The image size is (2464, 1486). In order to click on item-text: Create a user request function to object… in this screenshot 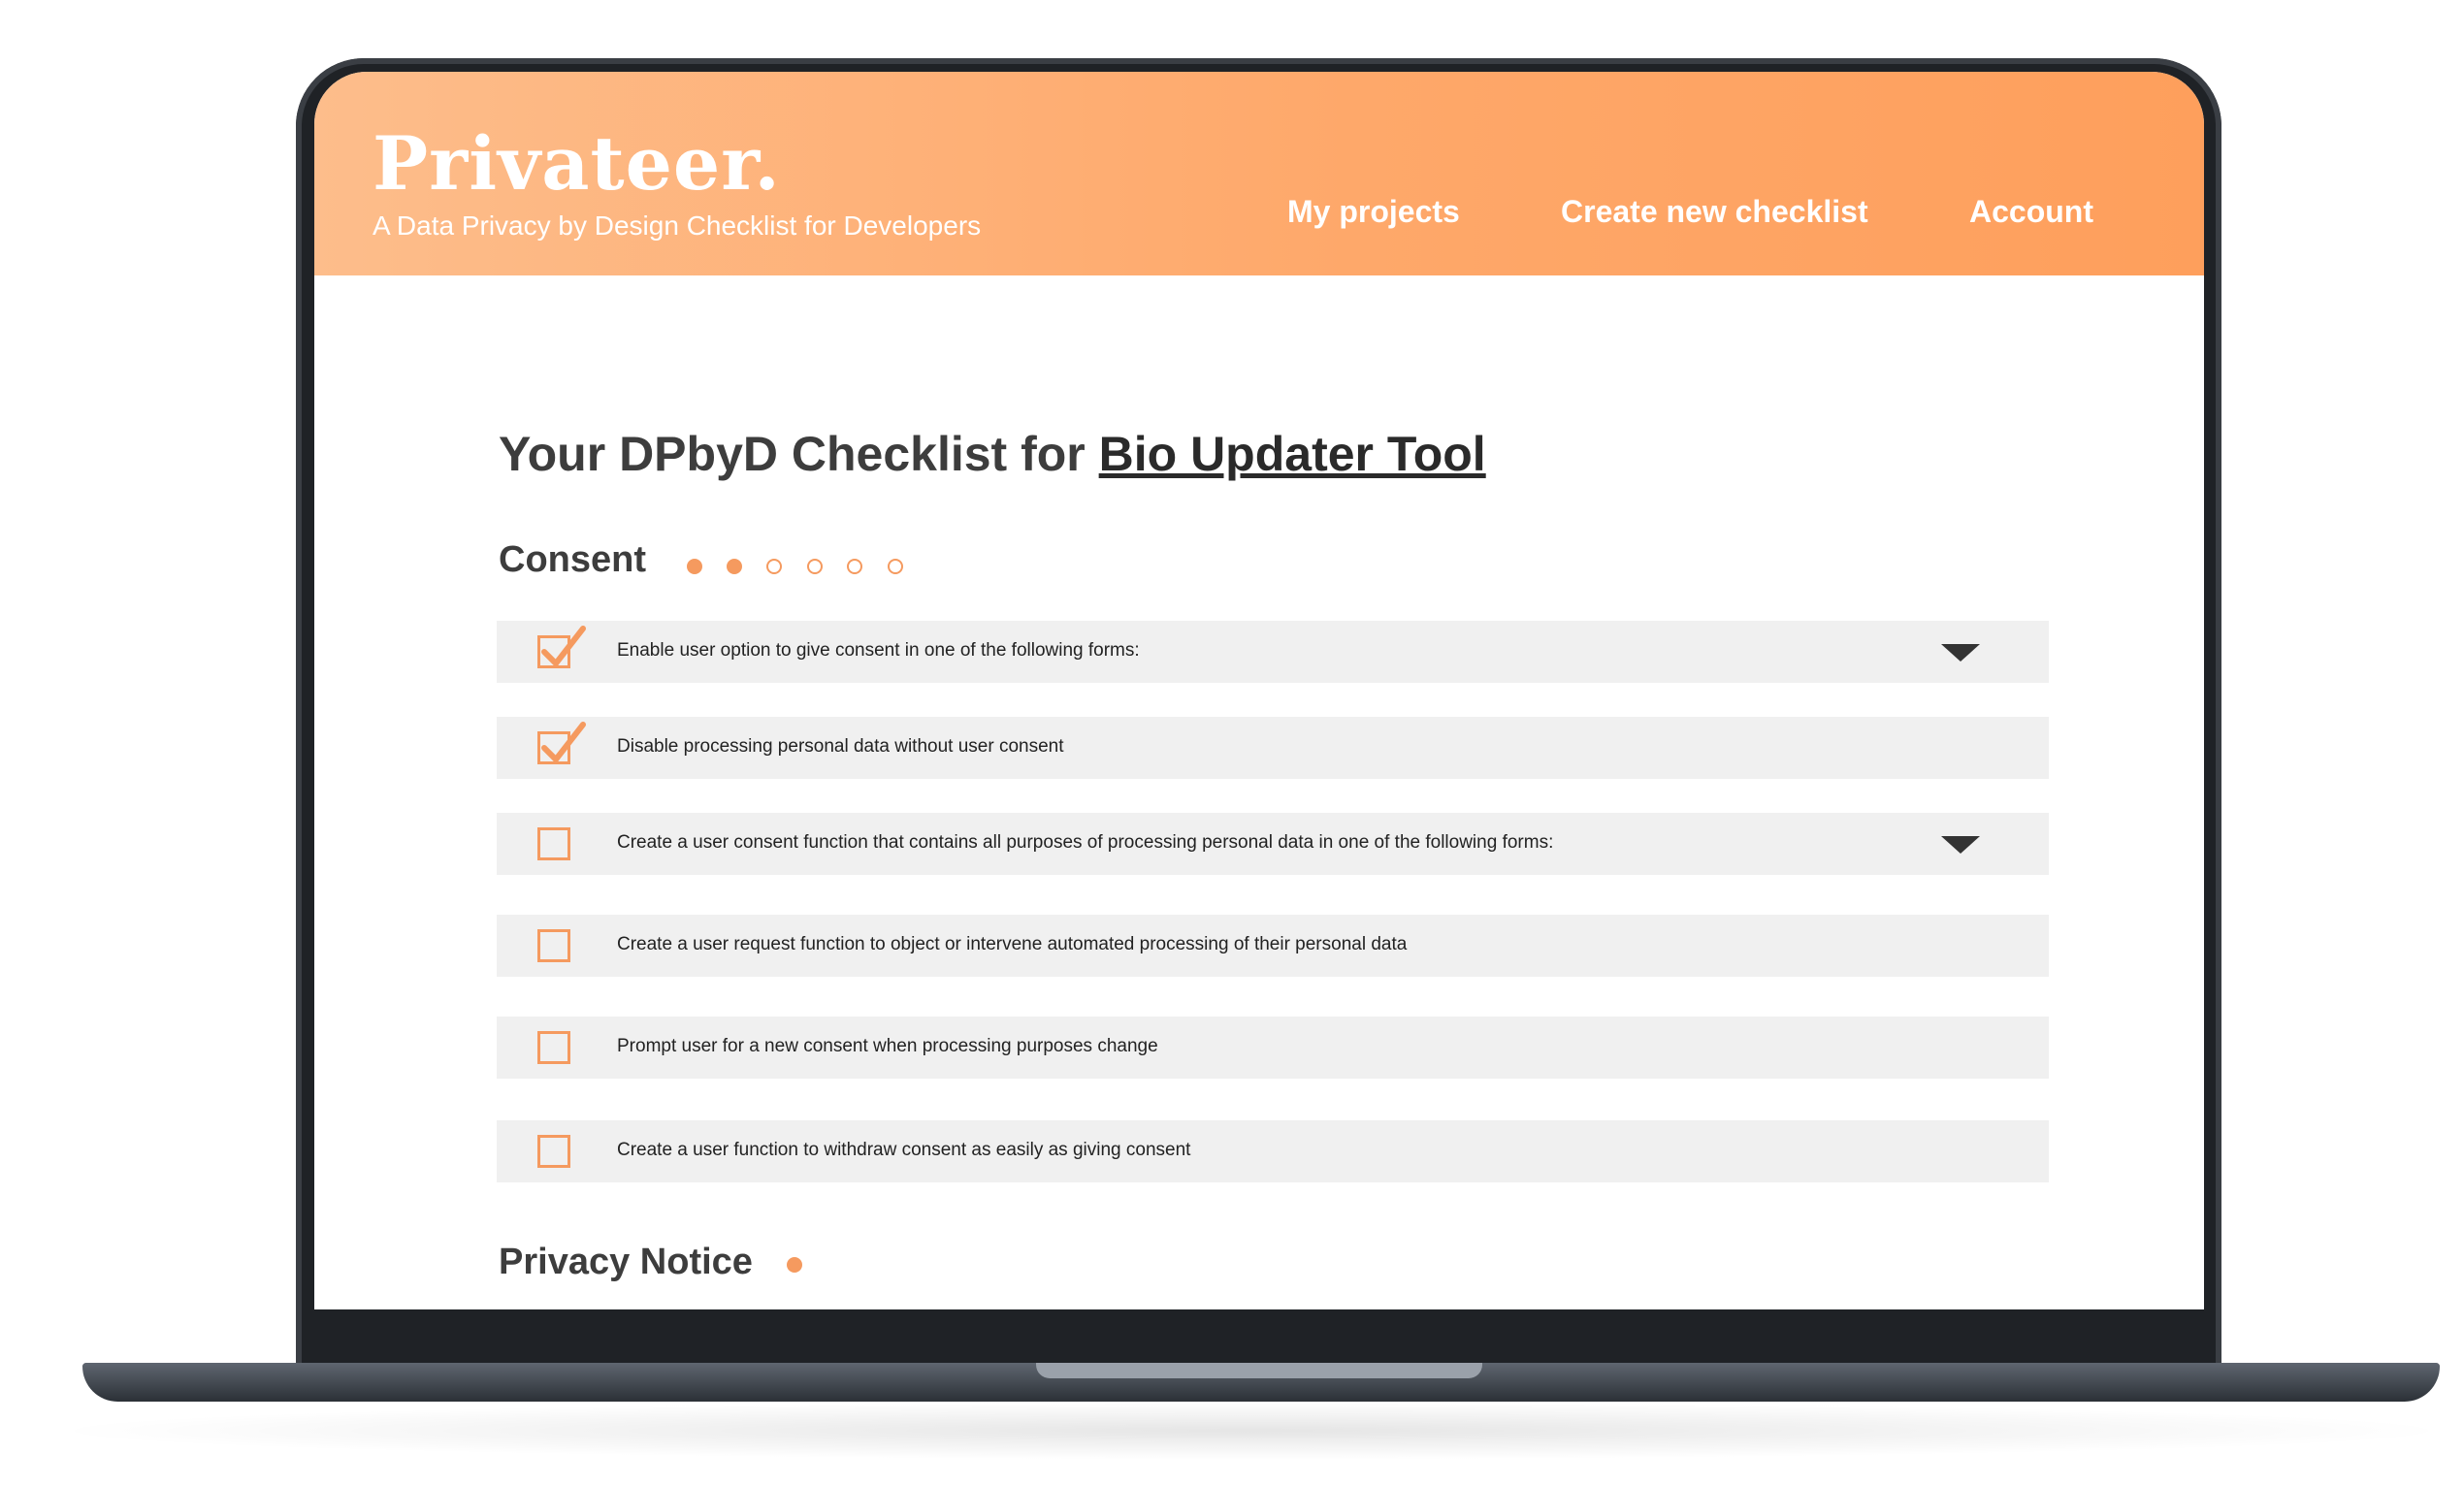, I will do `click(1012, 944)`.